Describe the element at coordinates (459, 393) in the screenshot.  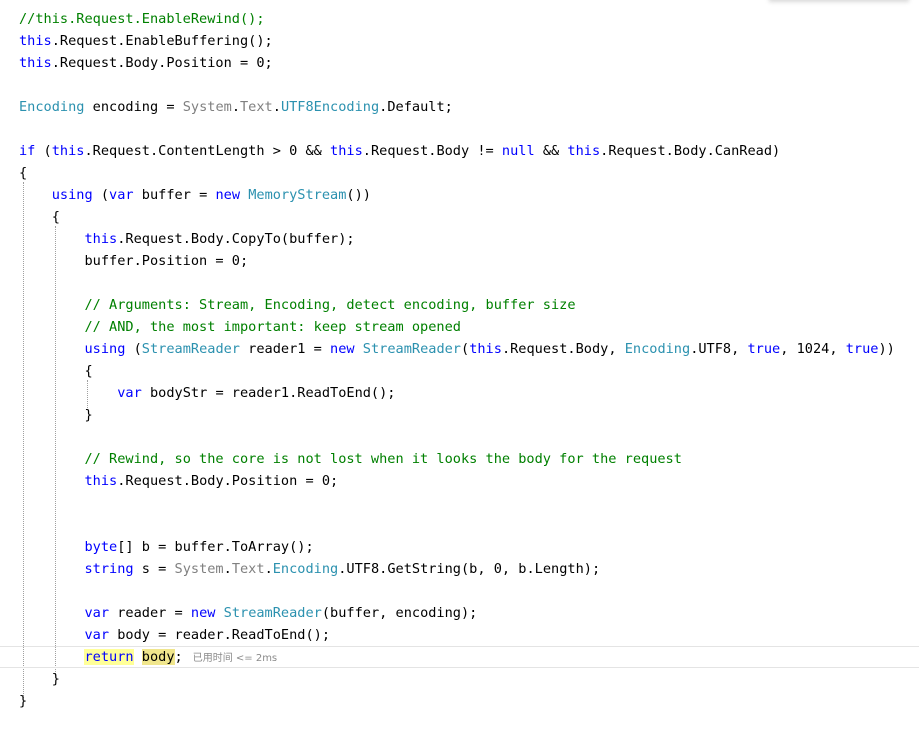
I see `code-line: var bodyStr = reader1.ReadToEnd();` at that location.